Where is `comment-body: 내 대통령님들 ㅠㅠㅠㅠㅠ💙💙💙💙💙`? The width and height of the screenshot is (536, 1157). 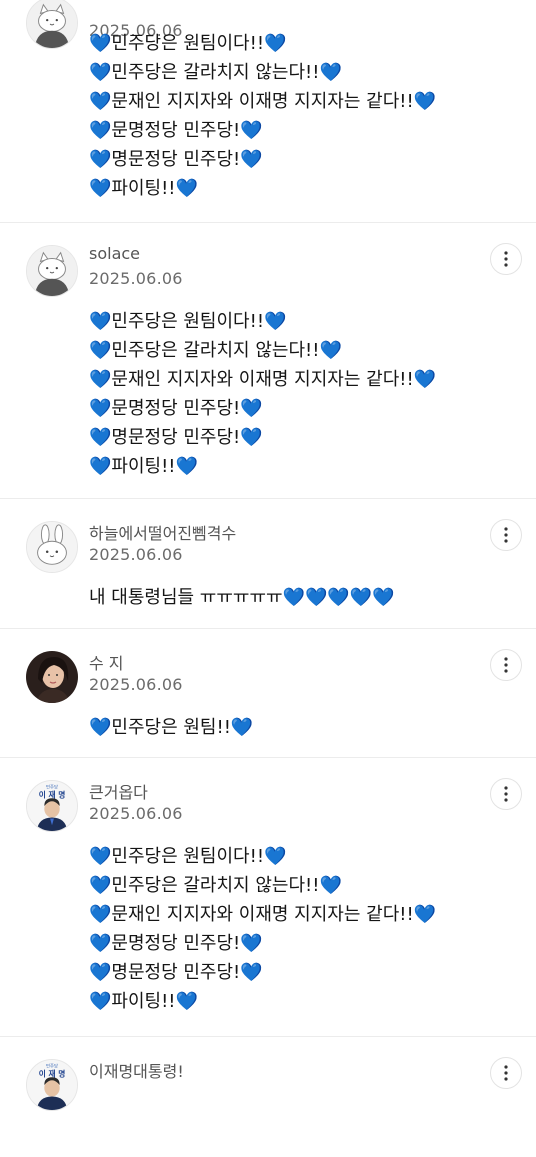
comment-body: 내 대통령님들 ㅠㅠㅠㅠㅠ💙💙💙💙💙 is located at coordinates (299, 597).